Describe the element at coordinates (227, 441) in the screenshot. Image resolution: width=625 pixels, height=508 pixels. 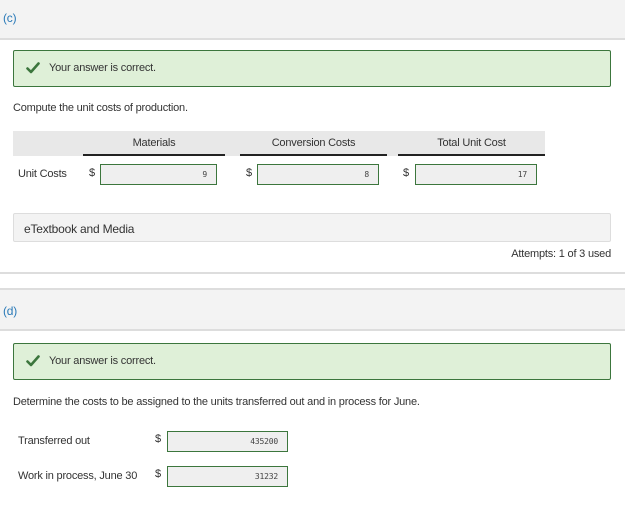
I see `transferred-out-input: 435200` at that location.